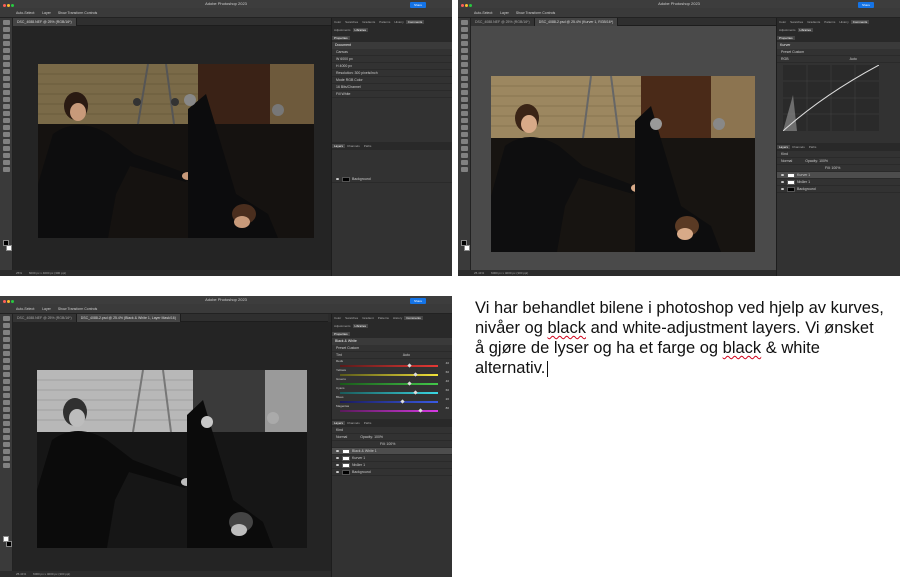 Image resolution: width=900 pixels, height=577 pixels. I want to click on fill-select: White, so click(345, 94).